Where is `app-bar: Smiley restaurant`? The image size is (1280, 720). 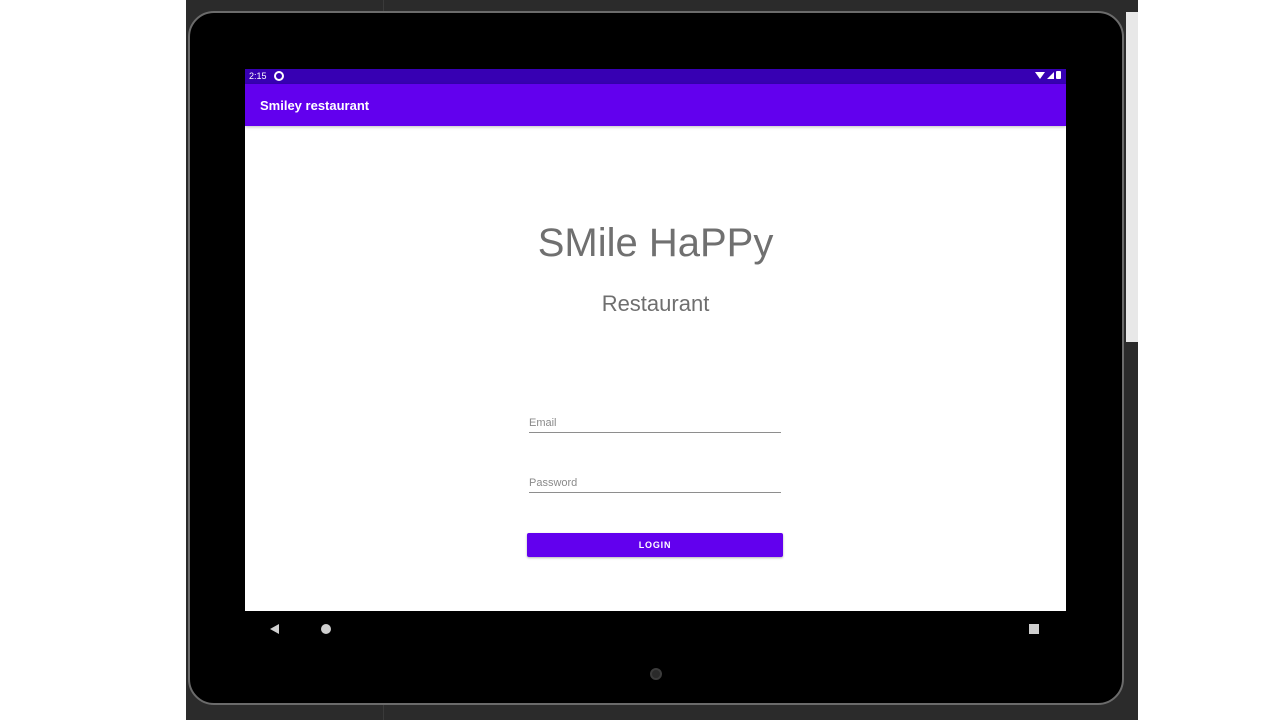 app-bar: Smiley restaurant is located at coordinates (655, 105).